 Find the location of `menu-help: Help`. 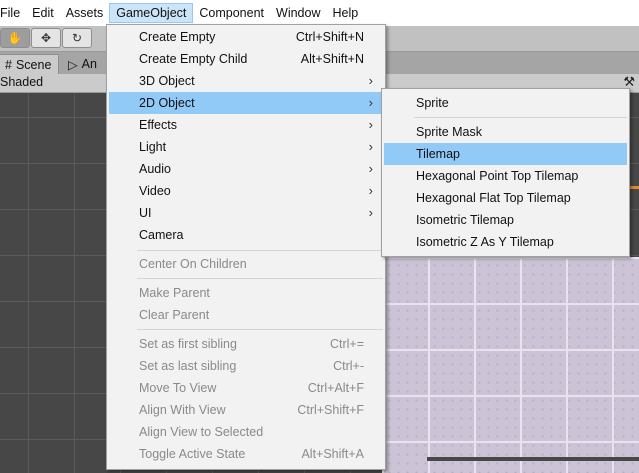

menu-help: Help is located at coordinates (345, 13).